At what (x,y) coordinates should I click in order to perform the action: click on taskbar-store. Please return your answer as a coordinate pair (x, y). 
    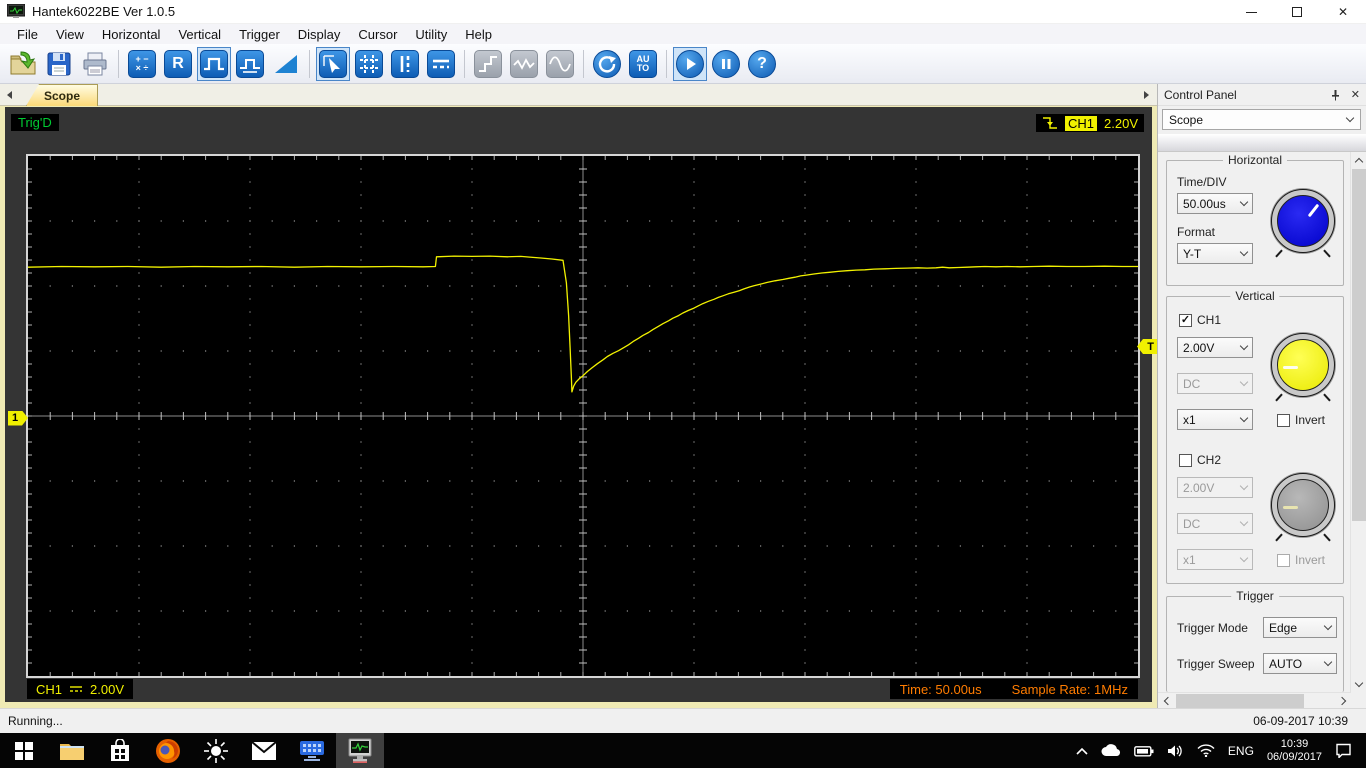
    Looking at the image, I should click on (120, 750).